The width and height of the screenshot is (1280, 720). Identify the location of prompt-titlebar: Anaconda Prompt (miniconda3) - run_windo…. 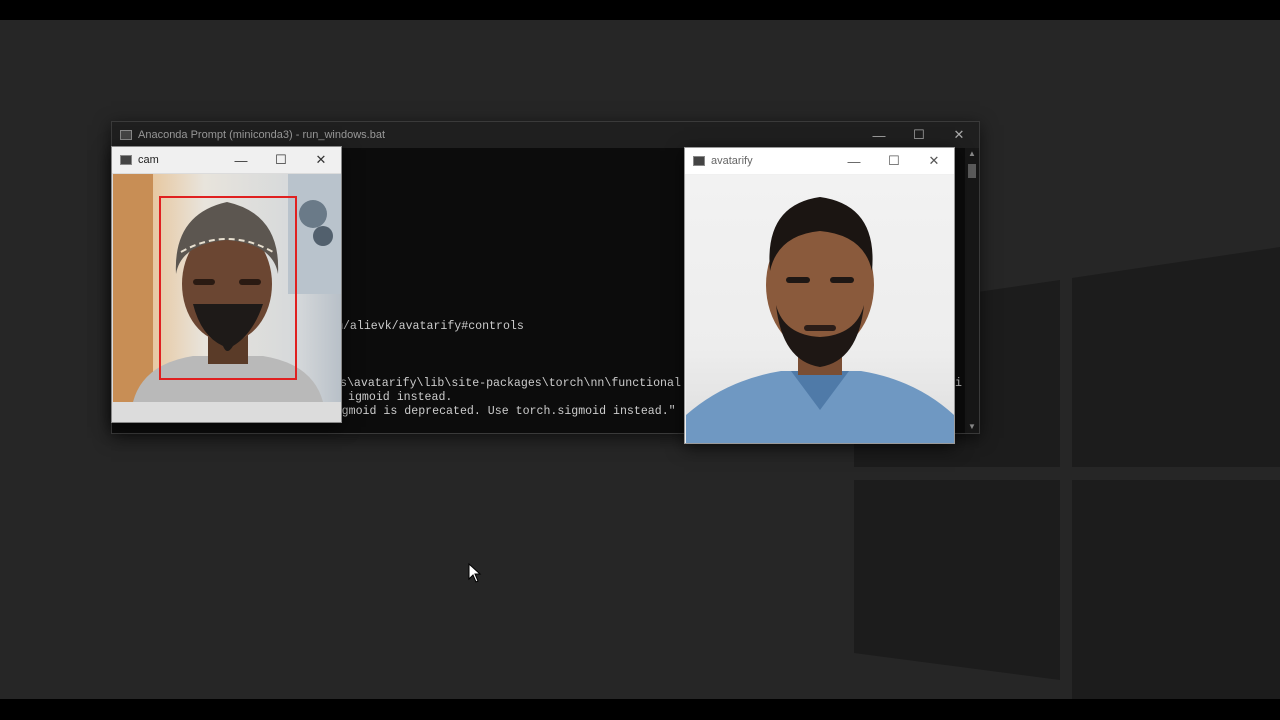
(545, 135).